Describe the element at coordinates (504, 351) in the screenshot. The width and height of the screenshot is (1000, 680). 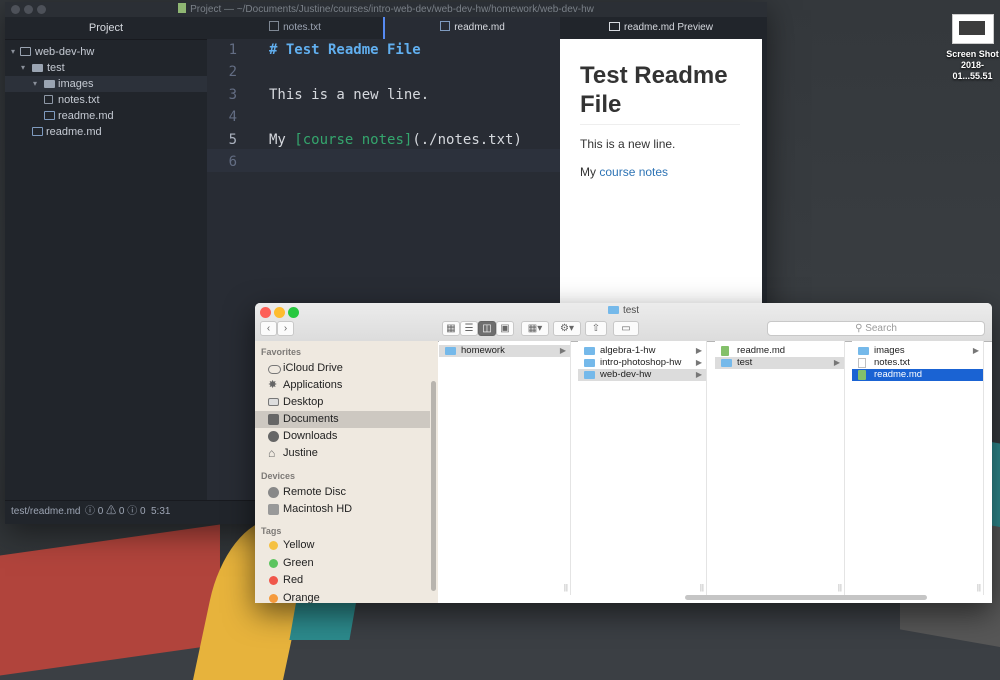
I see `column-item-homework: homework ▶` at that location.